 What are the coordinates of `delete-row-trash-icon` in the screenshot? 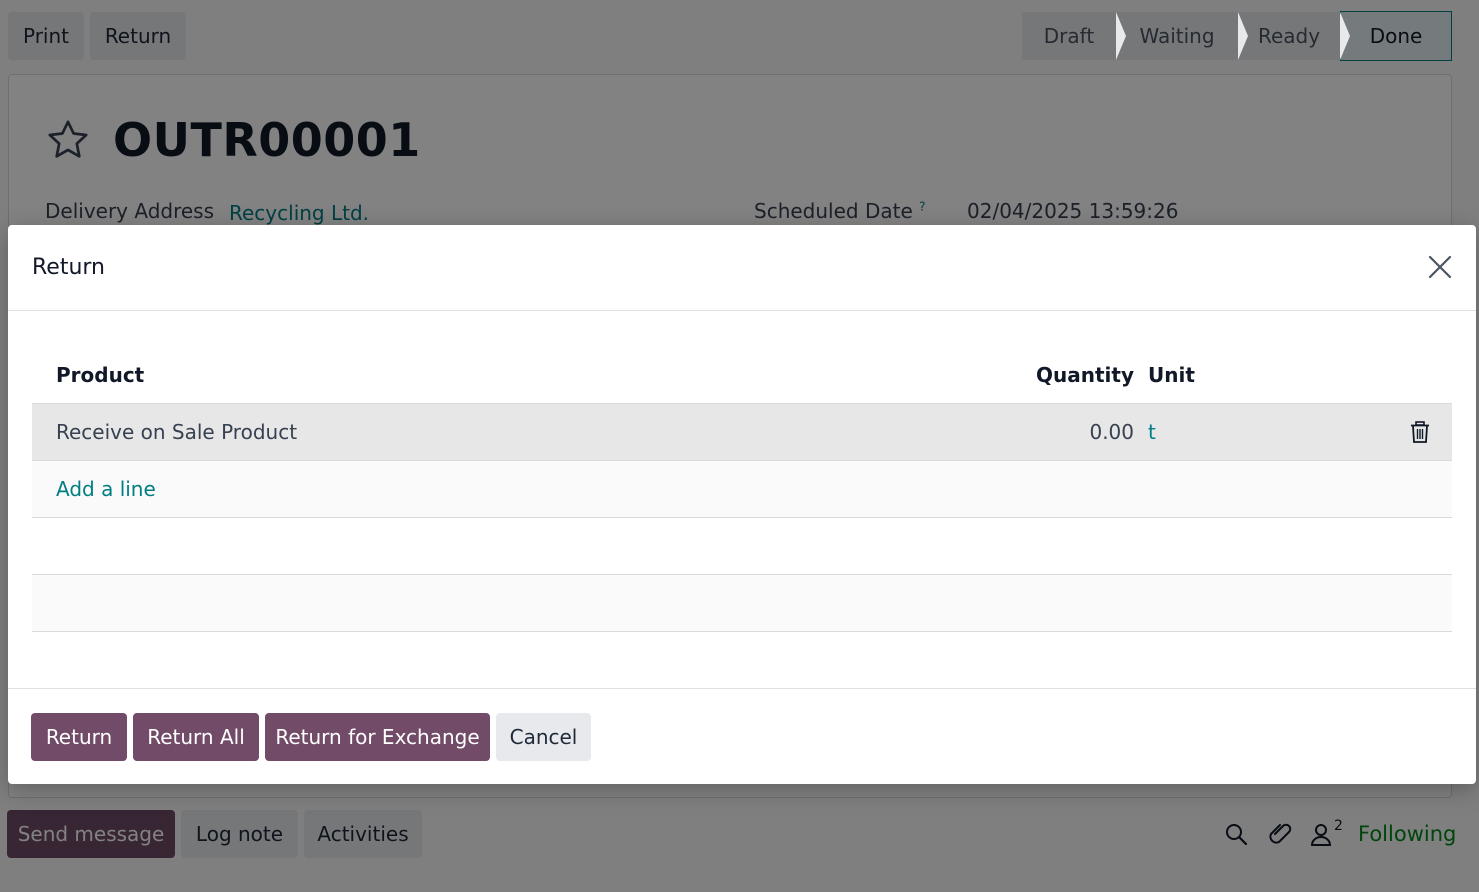 It's located at (1420, 432).